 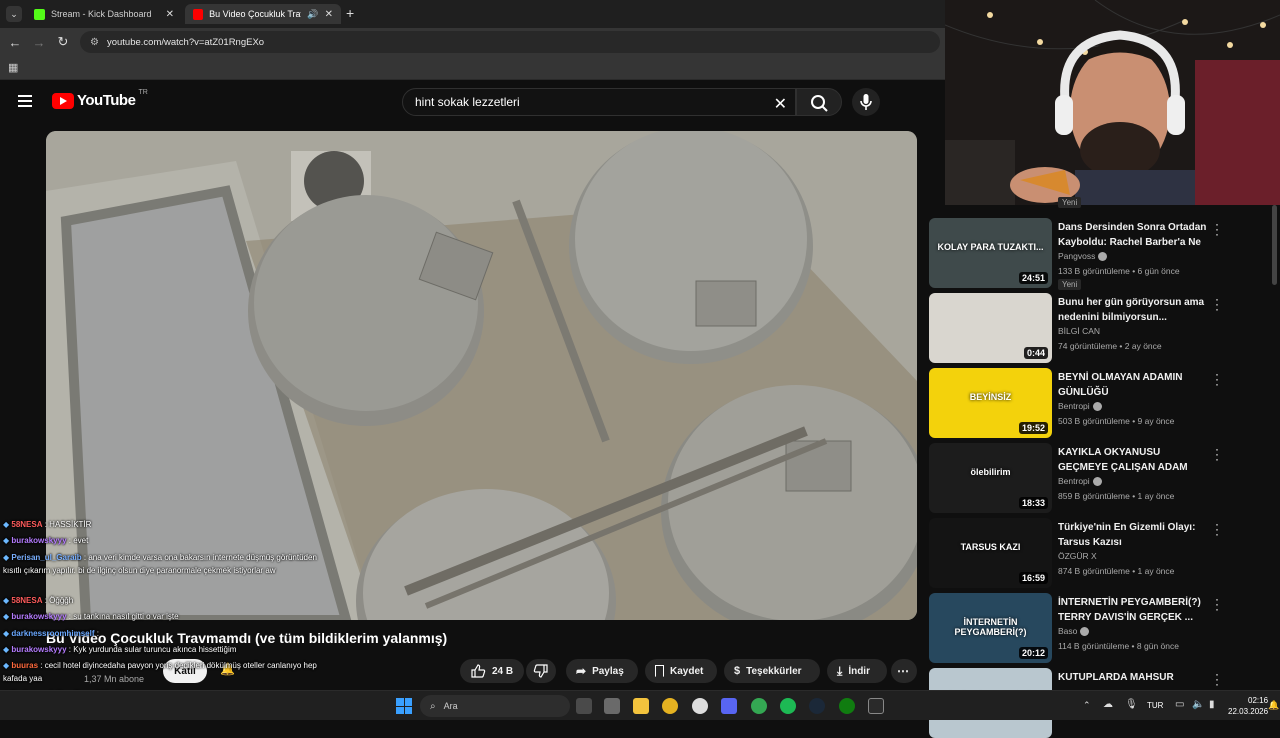 I want to click on recommended-channel: Baso, so click(x=1074, y=631).